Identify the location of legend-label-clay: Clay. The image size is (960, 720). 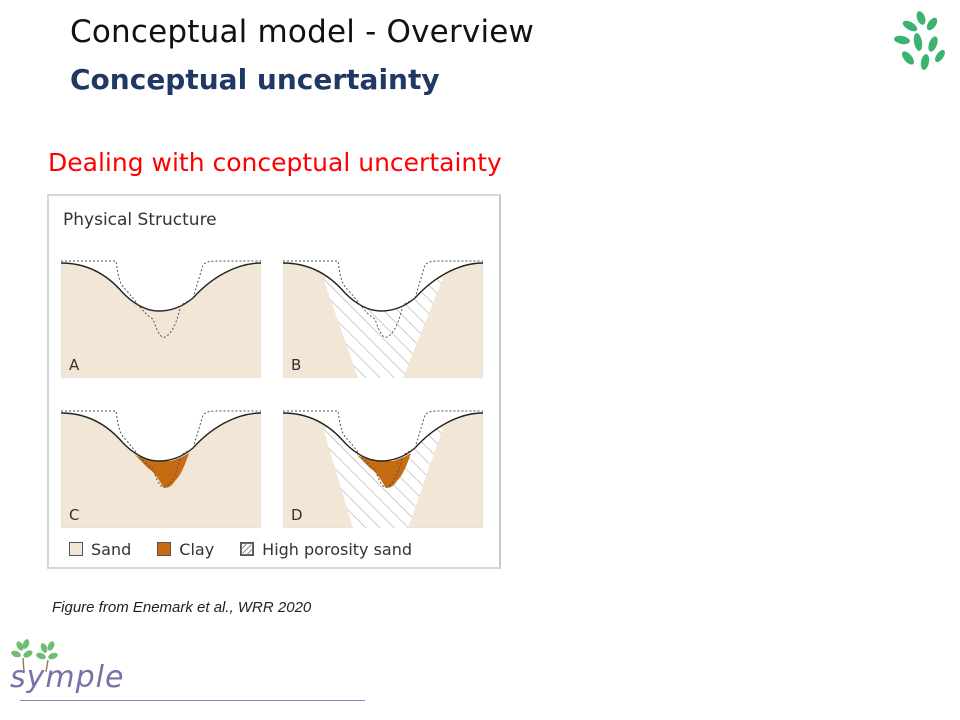
(197, 549).